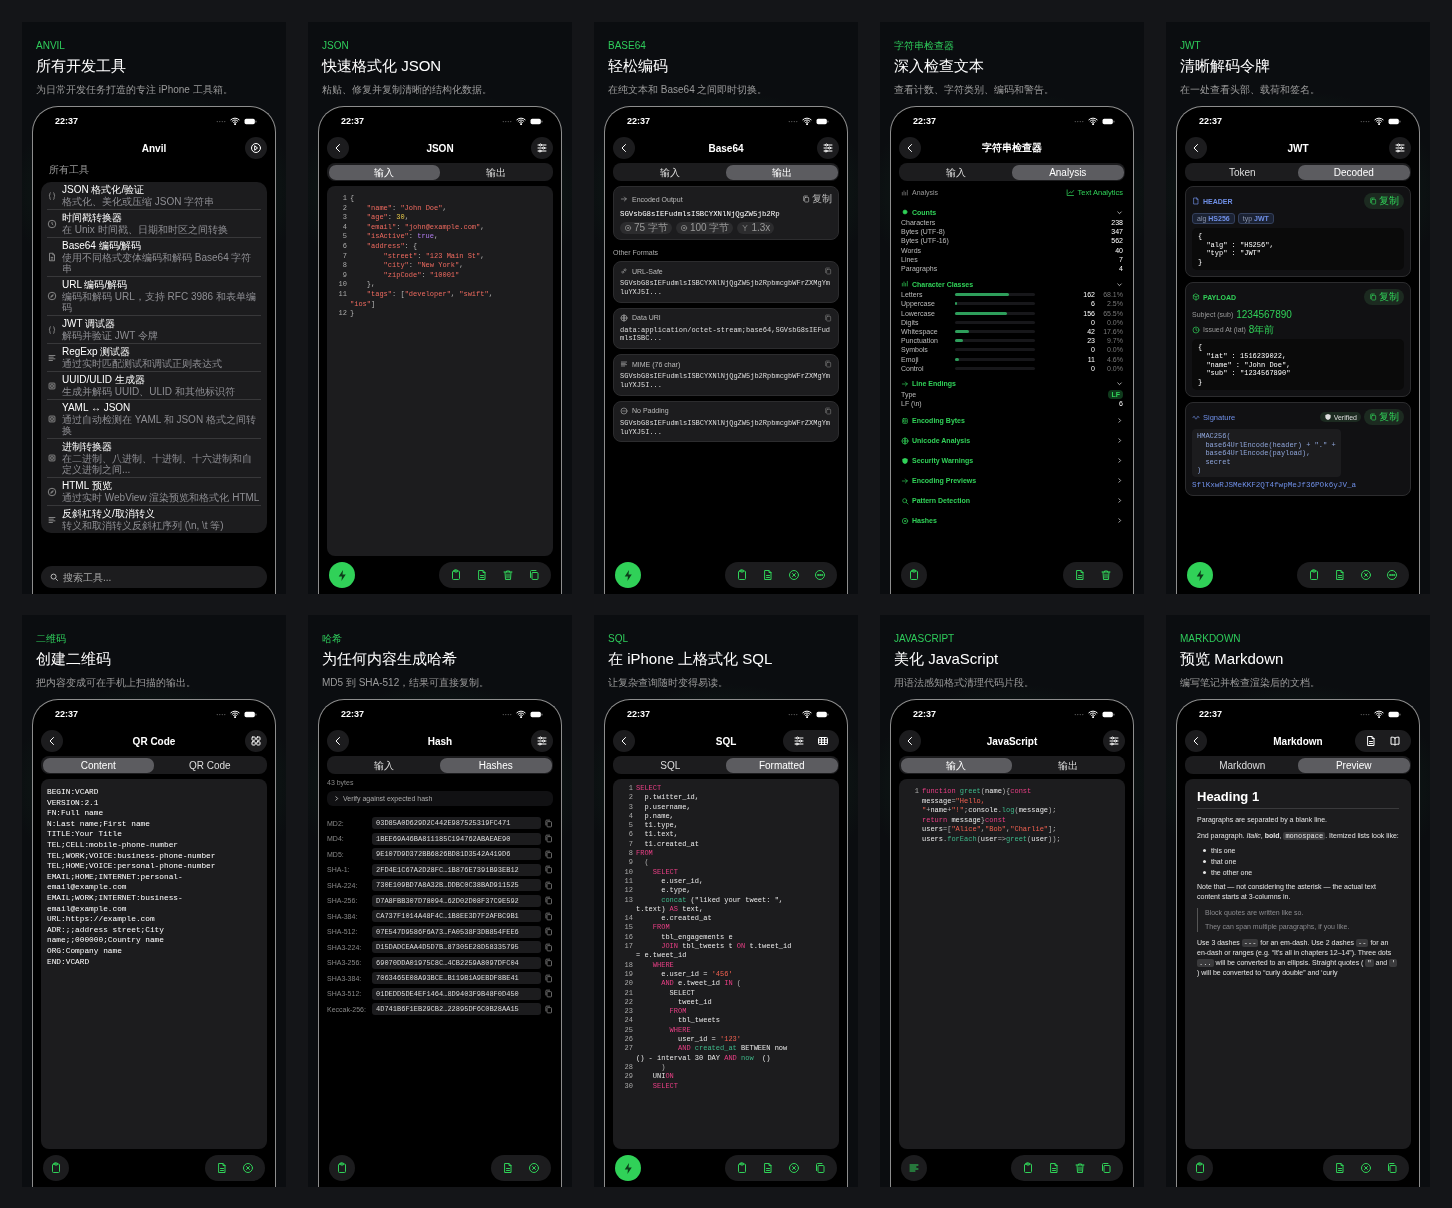  What do you see at coordinates (148, 380) in the screenshot?
I see `tool-title: UUID/ULID 生成器` at bounding box center [148, 380].